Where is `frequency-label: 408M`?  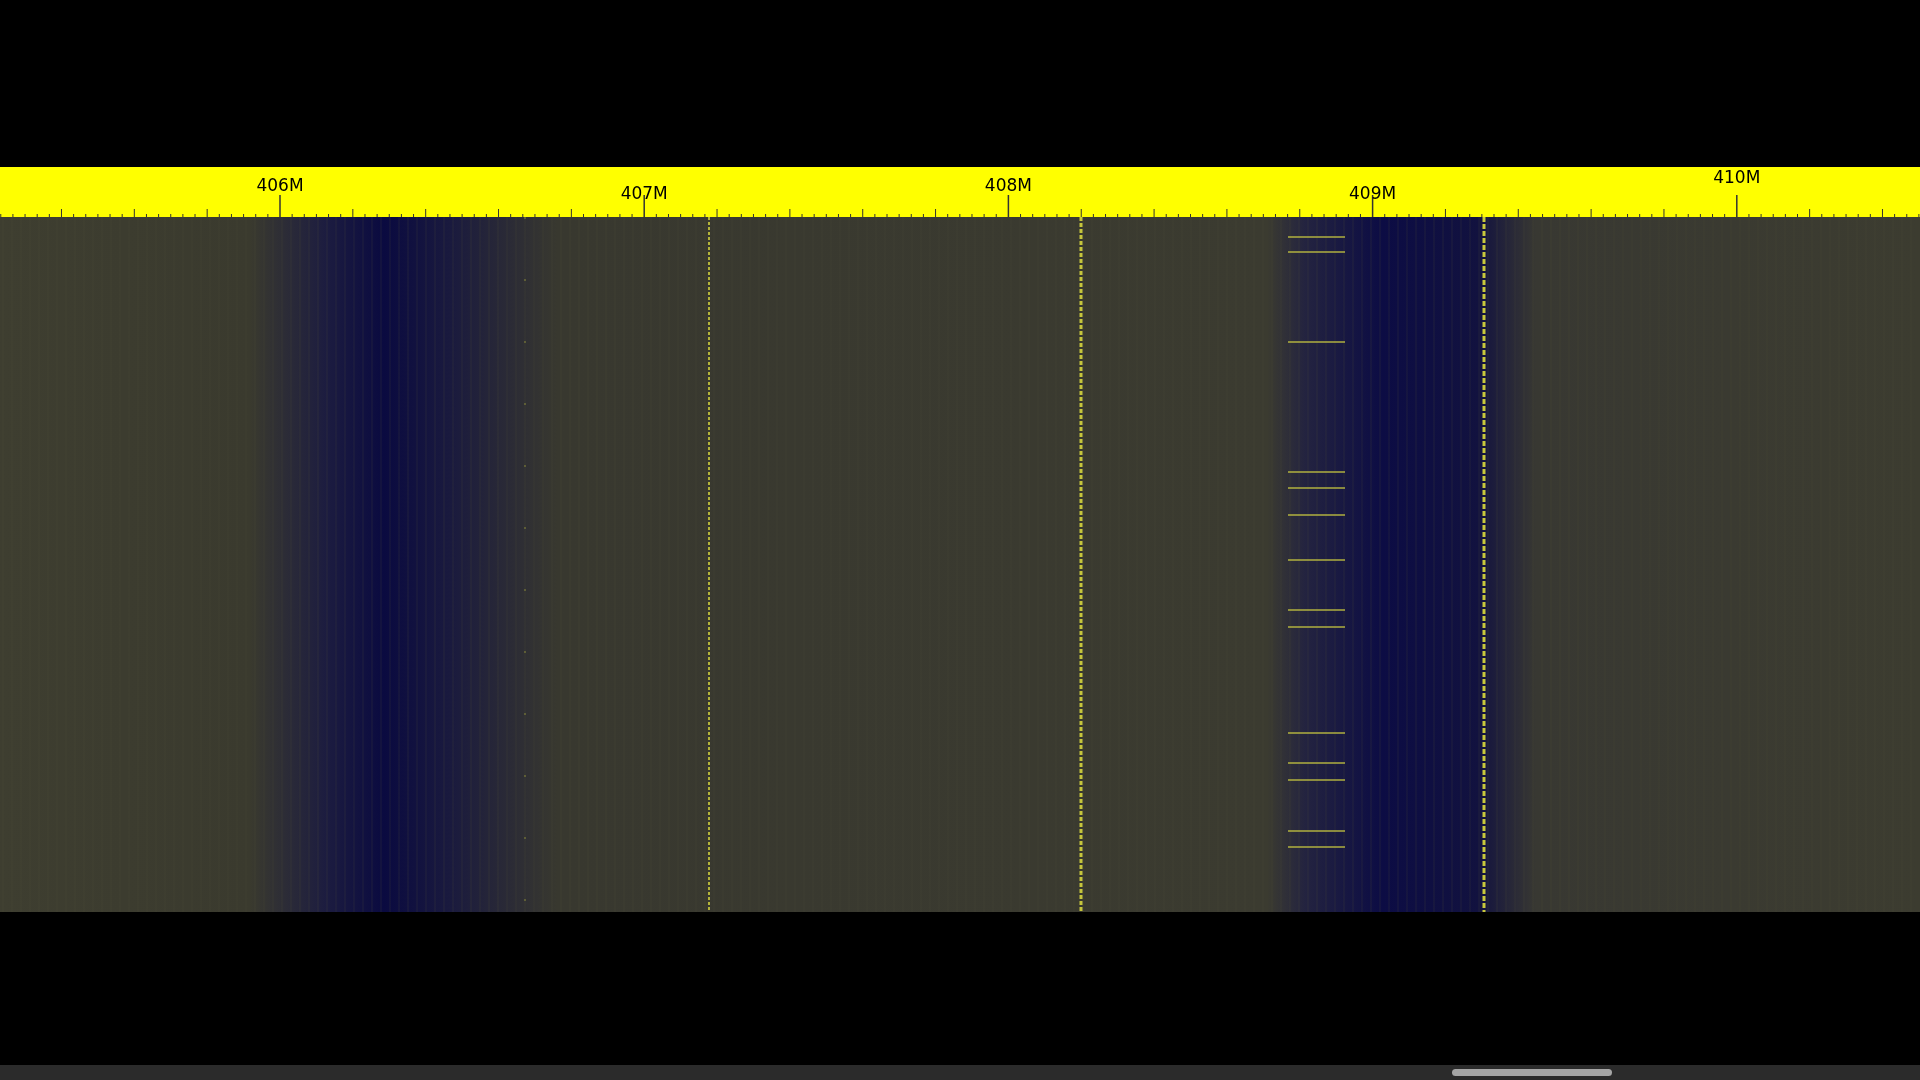
frequency-label: 408M is located at coordinates (1008, 185).